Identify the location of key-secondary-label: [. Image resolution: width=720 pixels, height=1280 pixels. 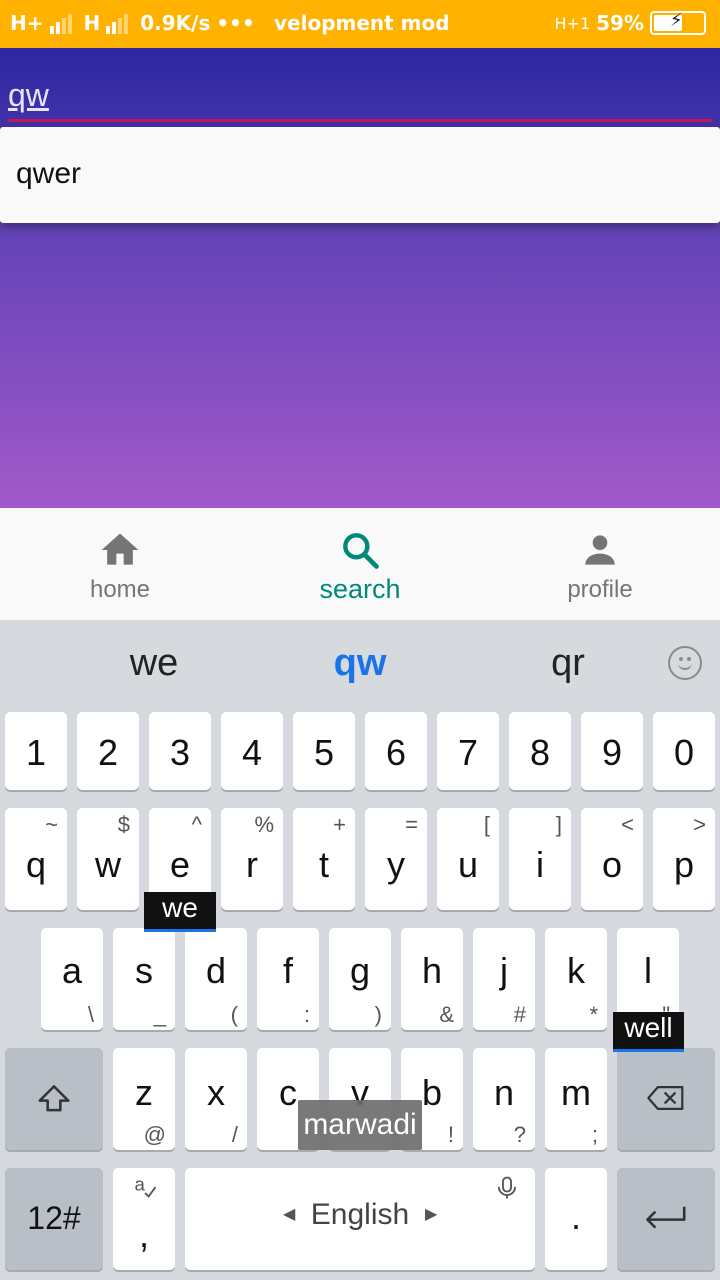
(486, 824).